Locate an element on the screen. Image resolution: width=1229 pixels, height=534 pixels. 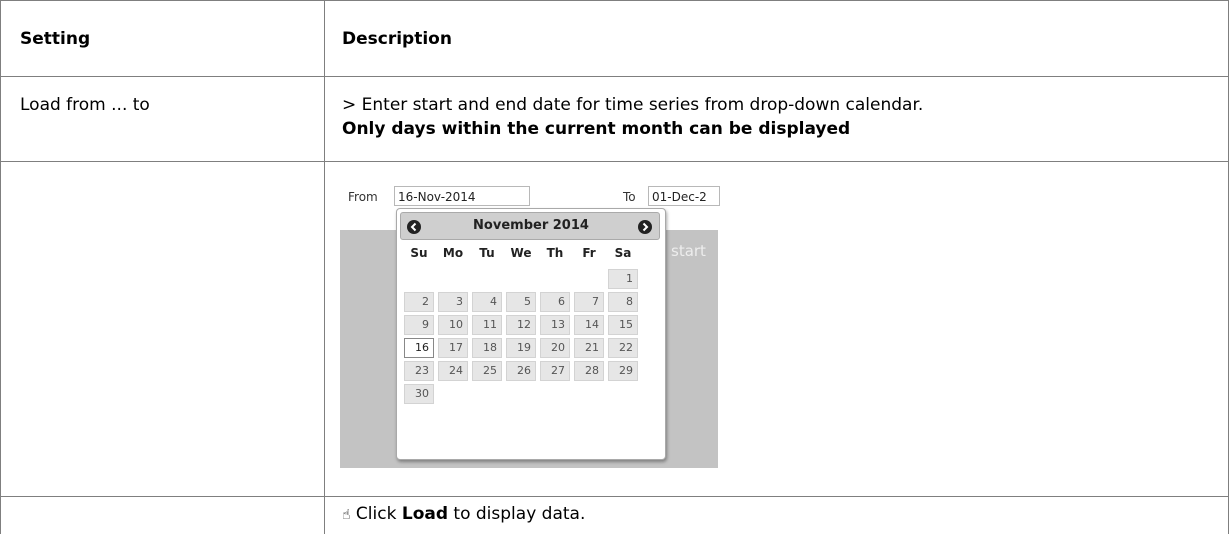
weekday-header: Fr is located at coordinates (589, 253).